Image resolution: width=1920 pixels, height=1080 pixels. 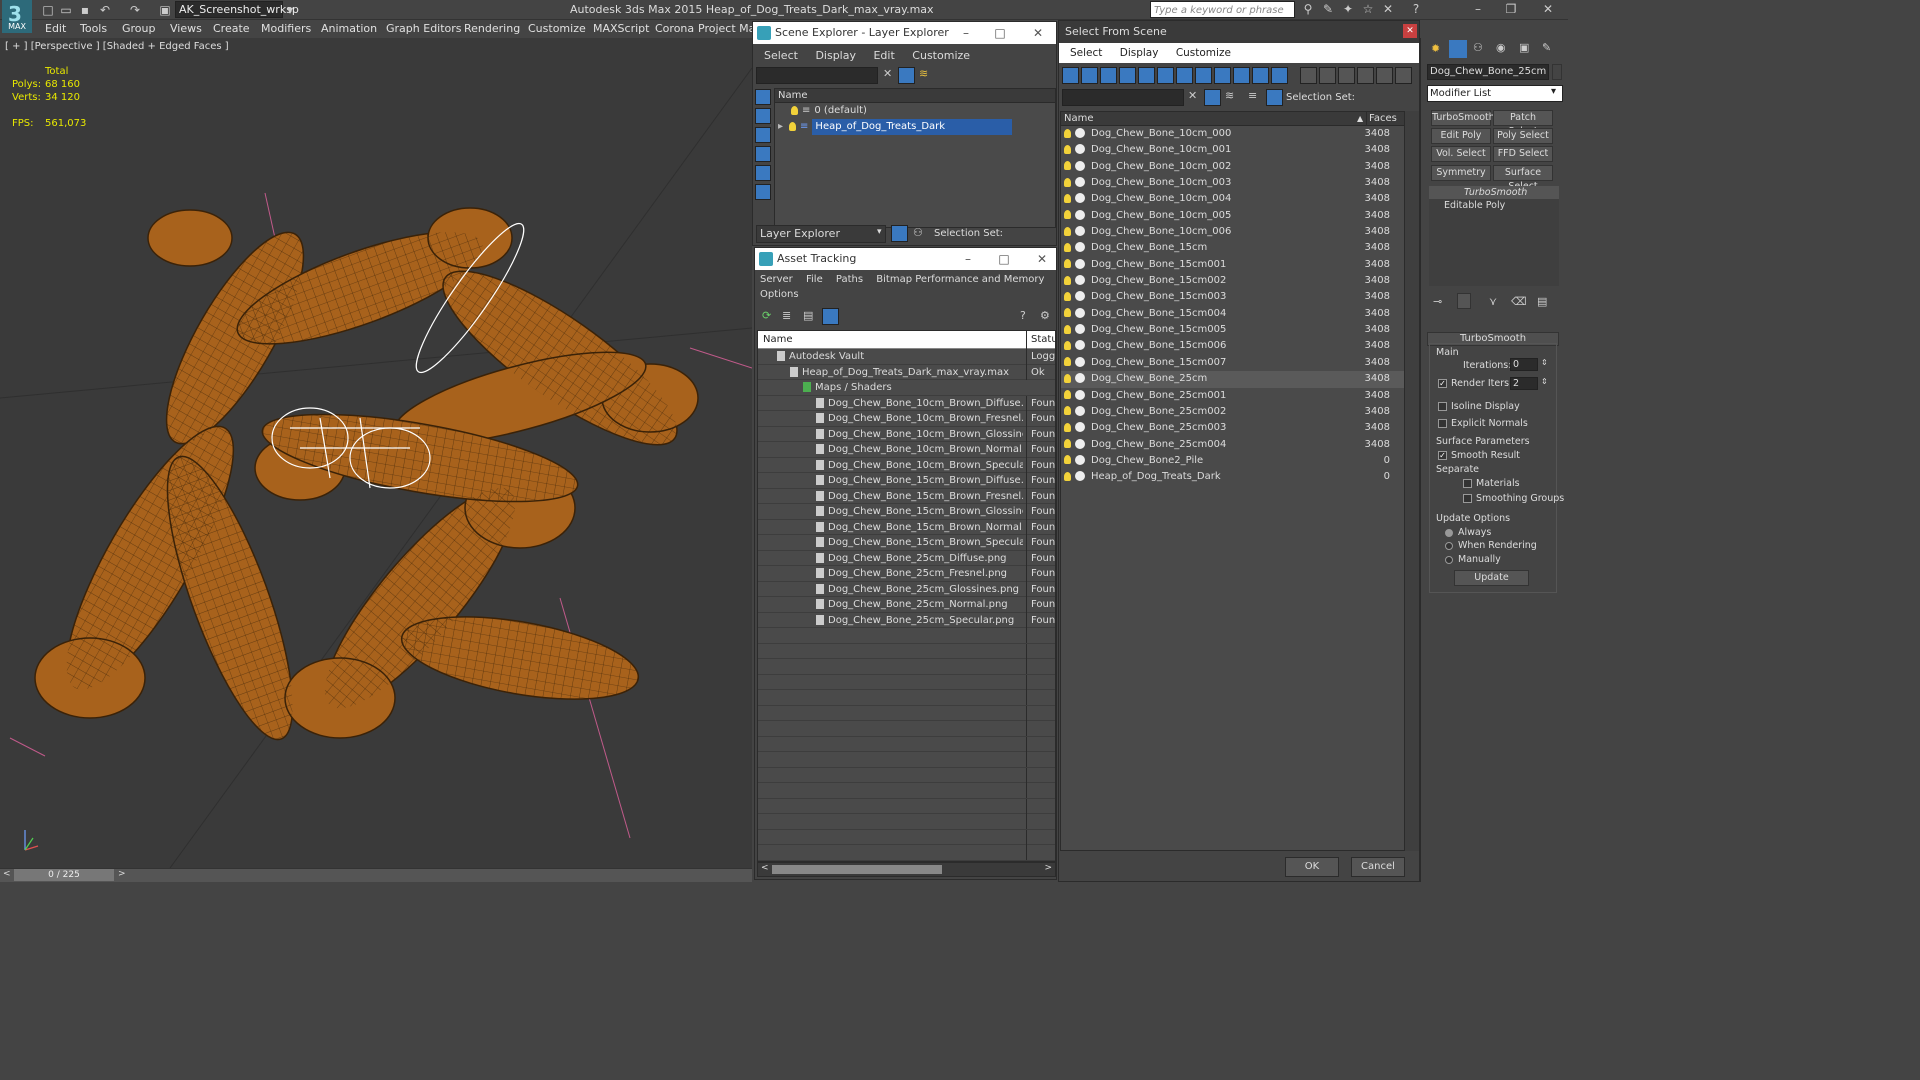 I want to click on sfs-menu-customize: Customize, so click(x=1203, y=53).